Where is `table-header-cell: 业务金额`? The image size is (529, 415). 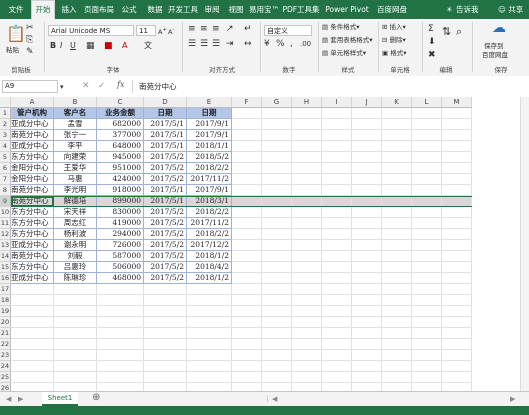 table-header-cell: 业务金额 is located at coordinates (120, 113).